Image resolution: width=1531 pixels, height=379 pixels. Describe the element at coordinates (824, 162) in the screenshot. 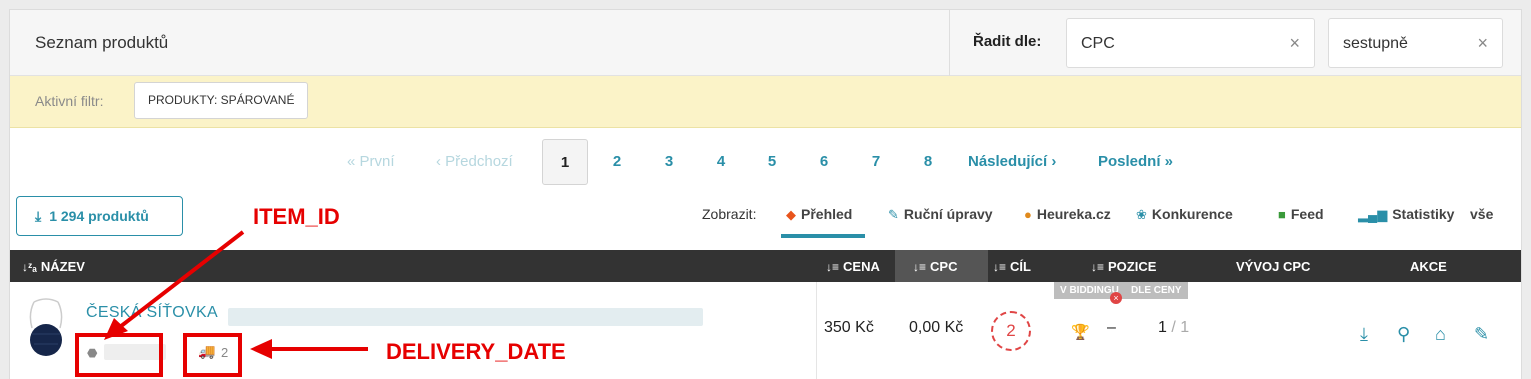

I see `pagination-page-6: 6` at that location.